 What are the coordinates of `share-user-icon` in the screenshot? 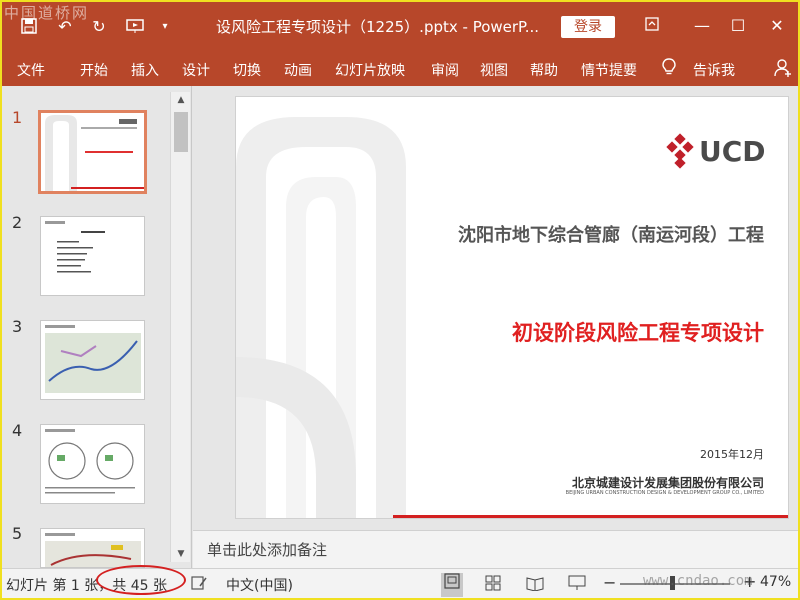 It's located at (784, 70).